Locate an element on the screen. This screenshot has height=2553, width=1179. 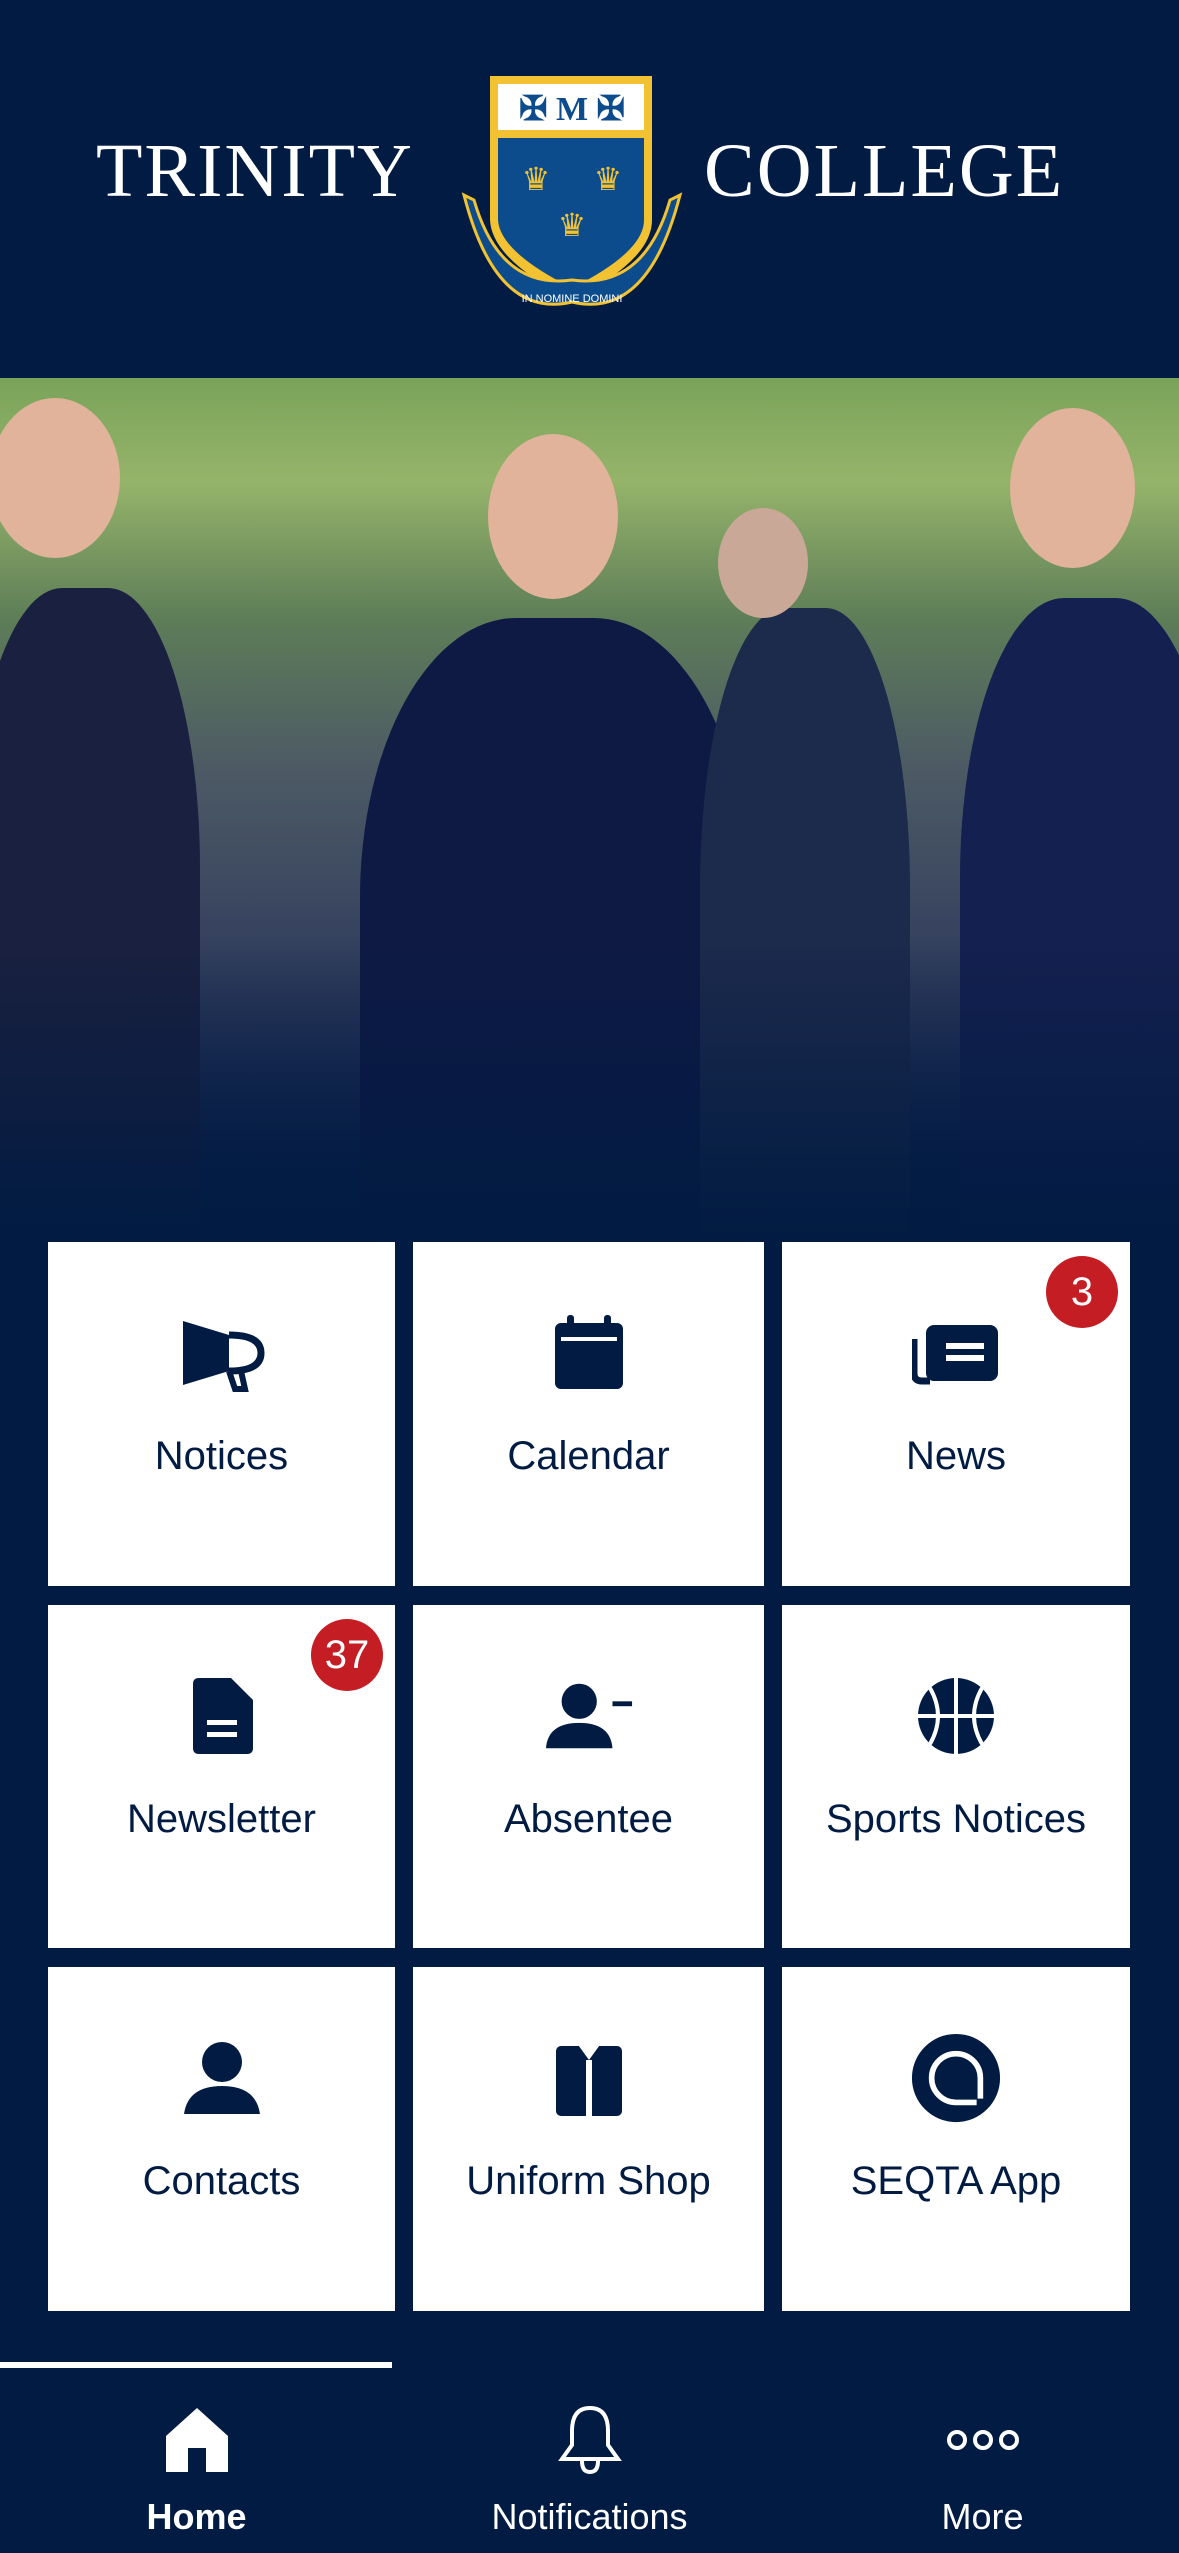
tile-sports-notices: Sports Notices is located at coordinates (956, 1776).